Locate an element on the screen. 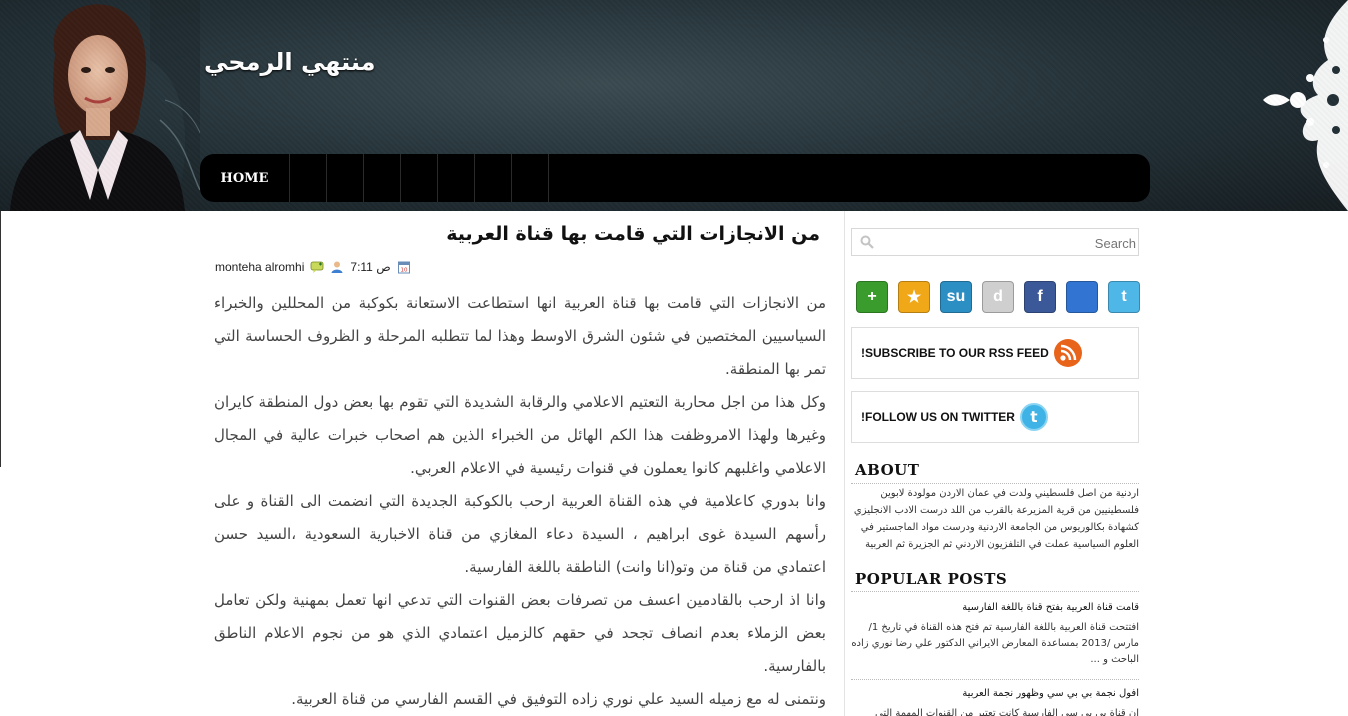  site-title: منتهي الرمحي is located at coordinates (290, 62).